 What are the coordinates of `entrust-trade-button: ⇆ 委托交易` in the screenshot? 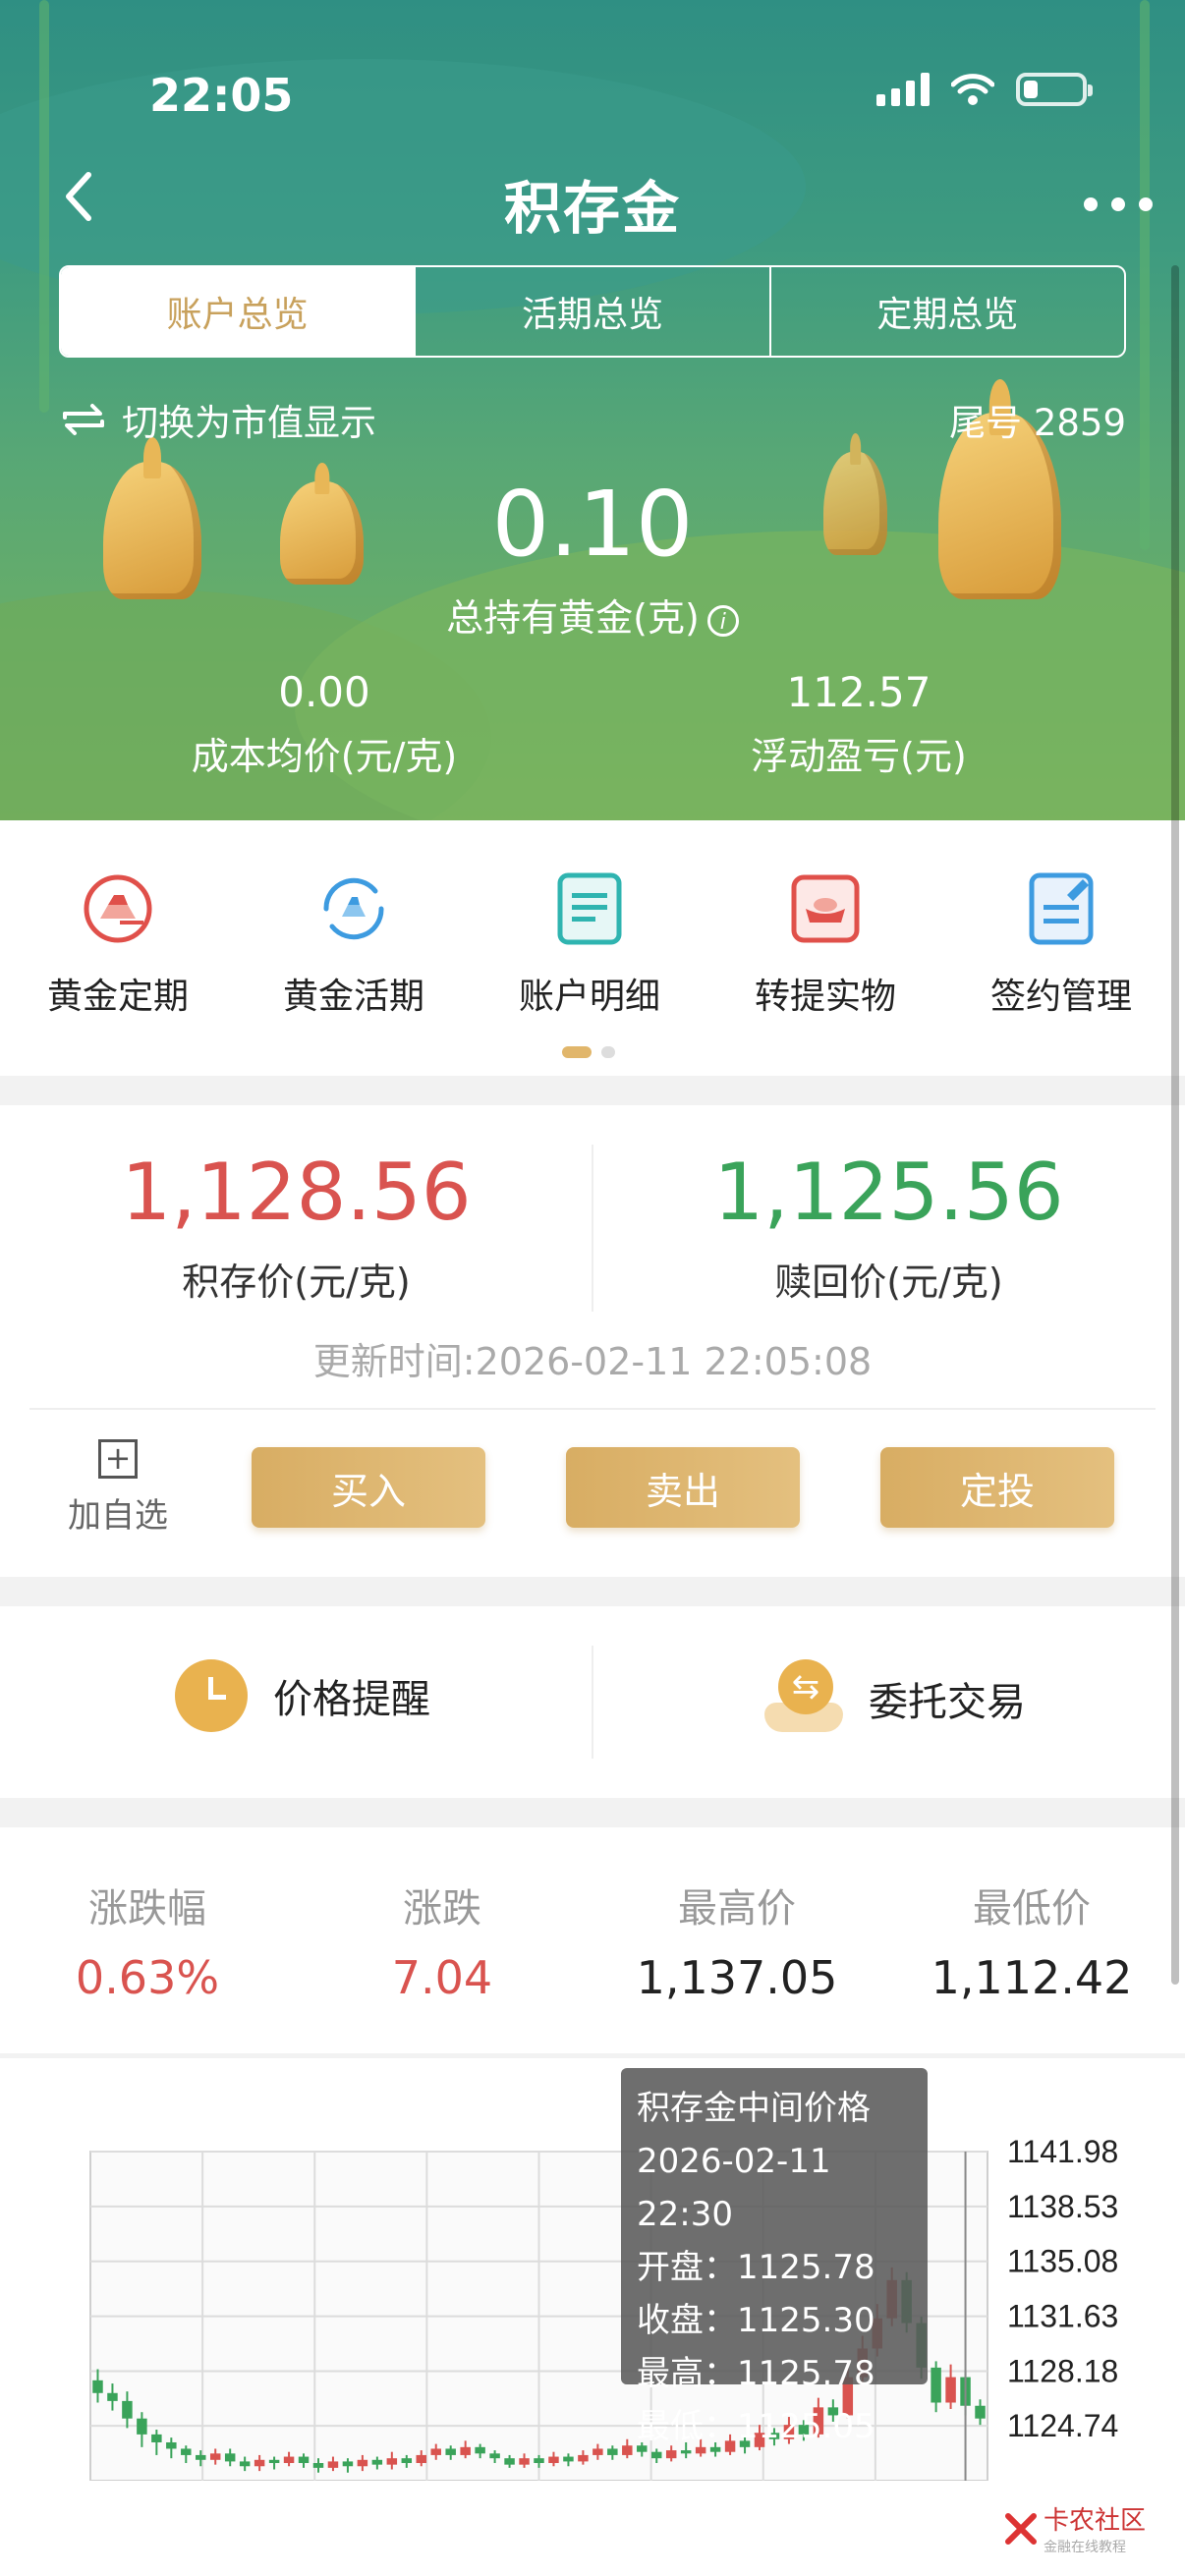 It's located at (895, 1698).